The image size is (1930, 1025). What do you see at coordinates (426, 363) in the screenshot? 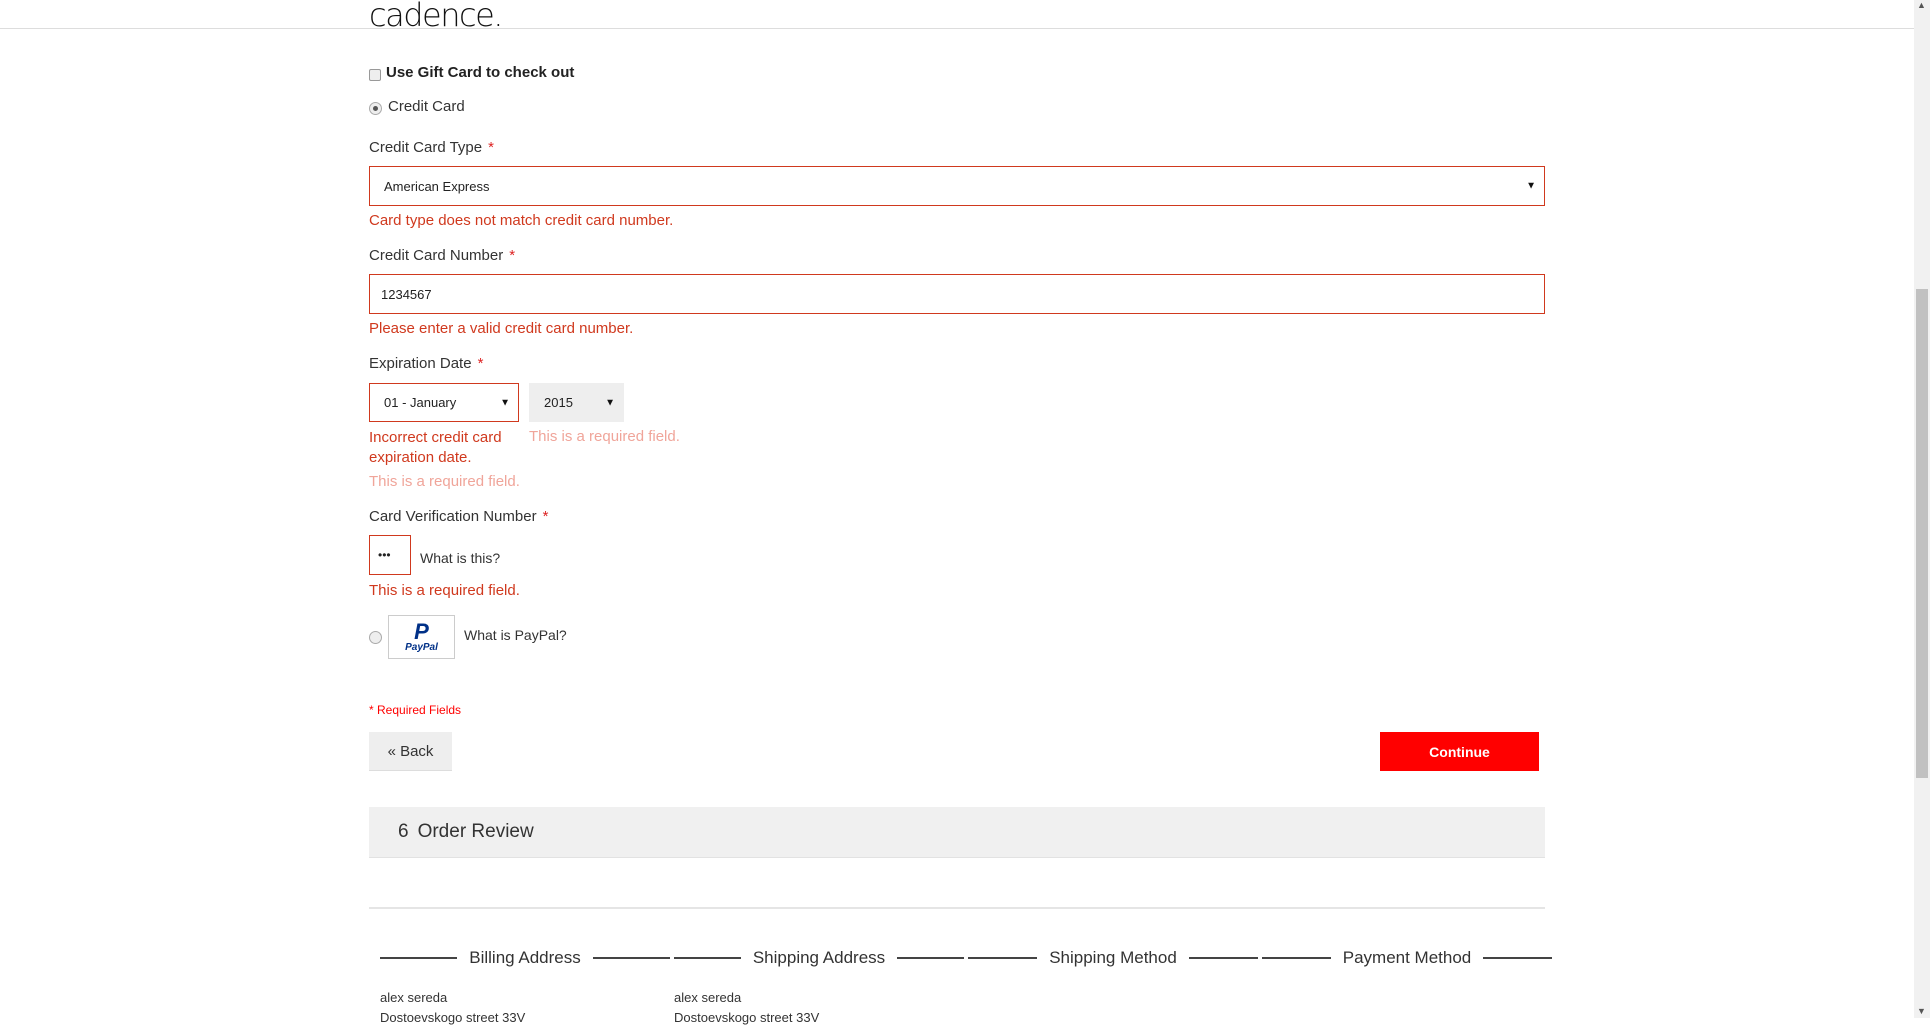
I see `expiration-label: Expiration Date *` at bounding box center [426, 363].